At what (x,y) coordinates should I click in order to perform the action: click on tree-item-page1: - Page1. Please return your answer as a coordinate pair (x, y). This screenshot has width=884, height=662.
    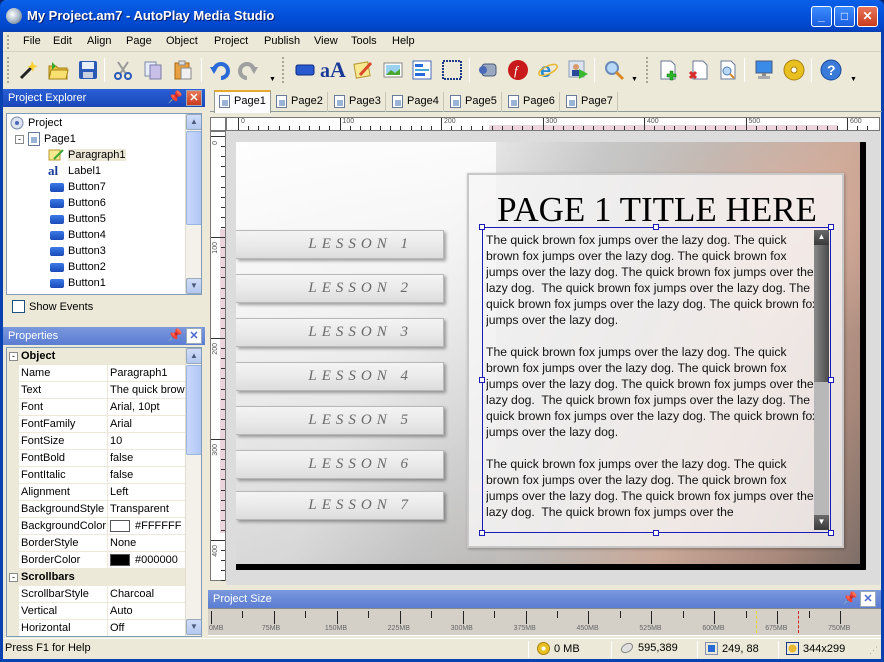
    Looking at the image, I should click on (45, 139).